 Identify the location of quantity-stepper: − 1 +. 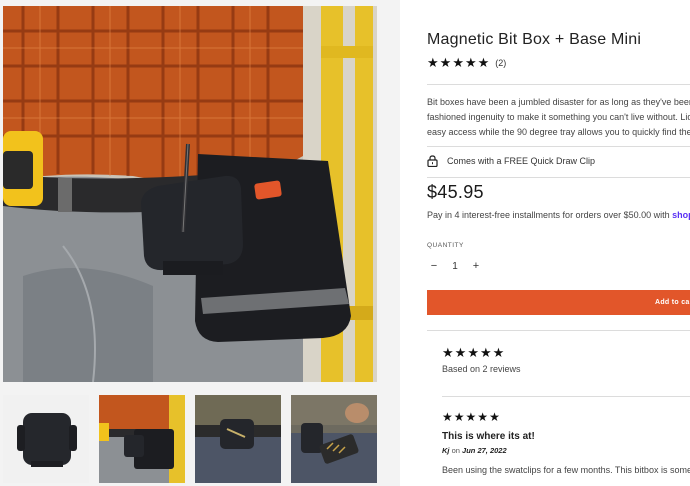
(455, 266).